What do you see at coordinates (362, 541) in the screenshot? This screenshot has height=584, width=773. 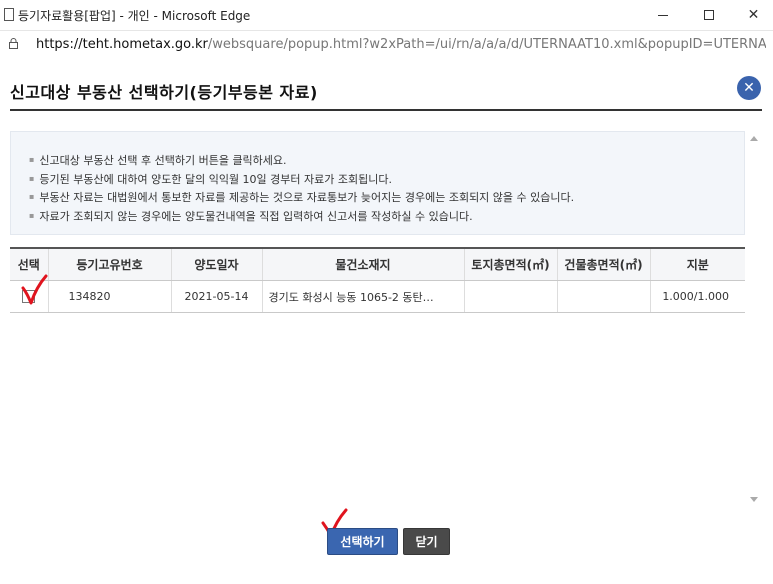 I see `select-button: 선택하기` at bounding box center [362, 541].